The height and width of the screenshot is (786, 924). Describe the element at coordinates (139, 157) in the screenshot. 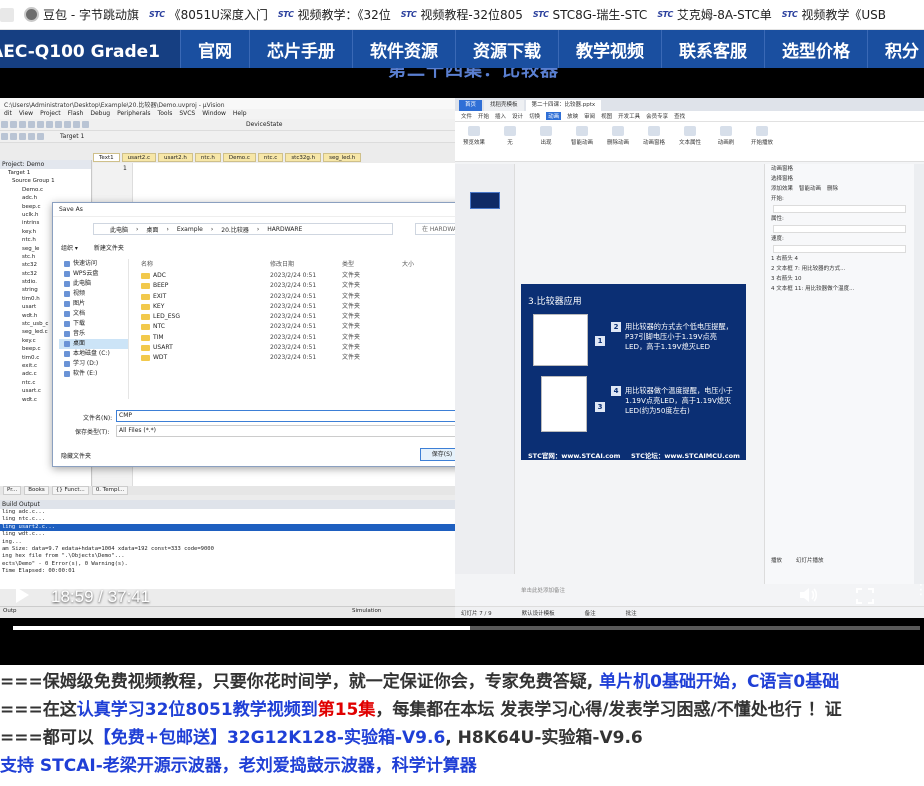

I see `editor-tab: usart2.c` at that location.